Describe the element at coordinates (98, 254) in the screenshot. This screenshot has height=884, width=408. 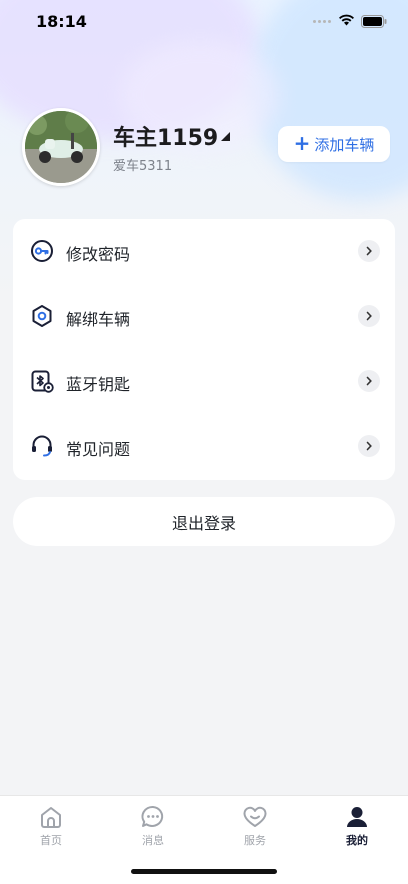
I see `menu-label: 修改密码` at that location.